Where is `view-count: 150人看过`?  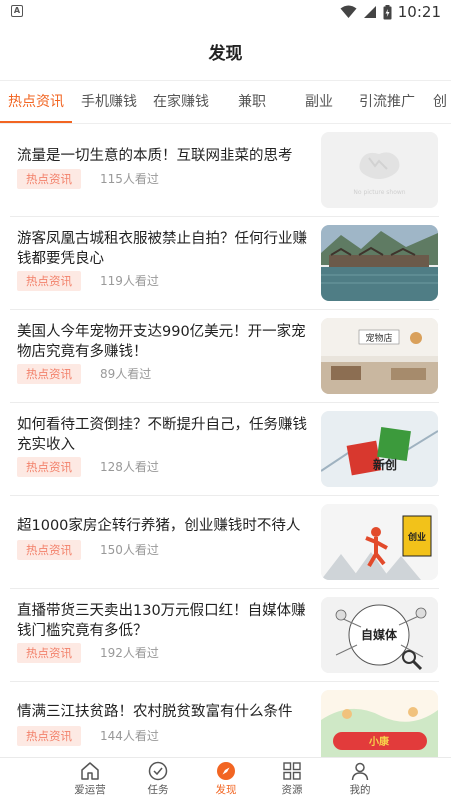
view-count: 150人看过 is located at coordinates (129, 550).